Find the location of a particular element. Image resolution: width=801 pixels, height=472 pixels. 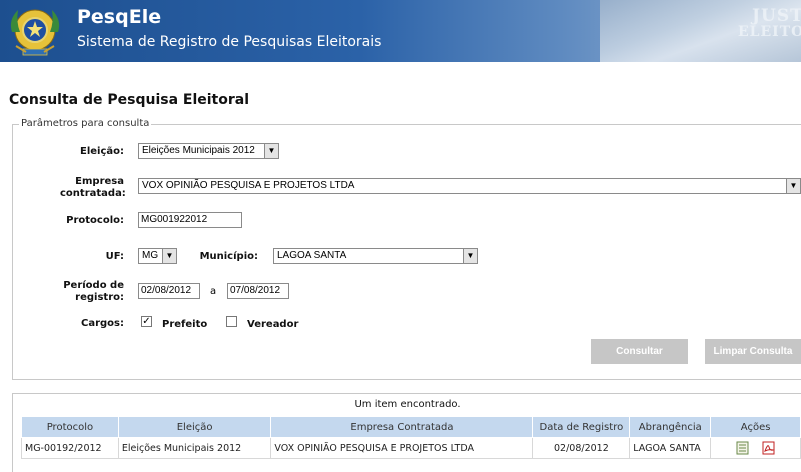

periodo-from-input: 02/08/2012 is located at coordinates (169, 291).